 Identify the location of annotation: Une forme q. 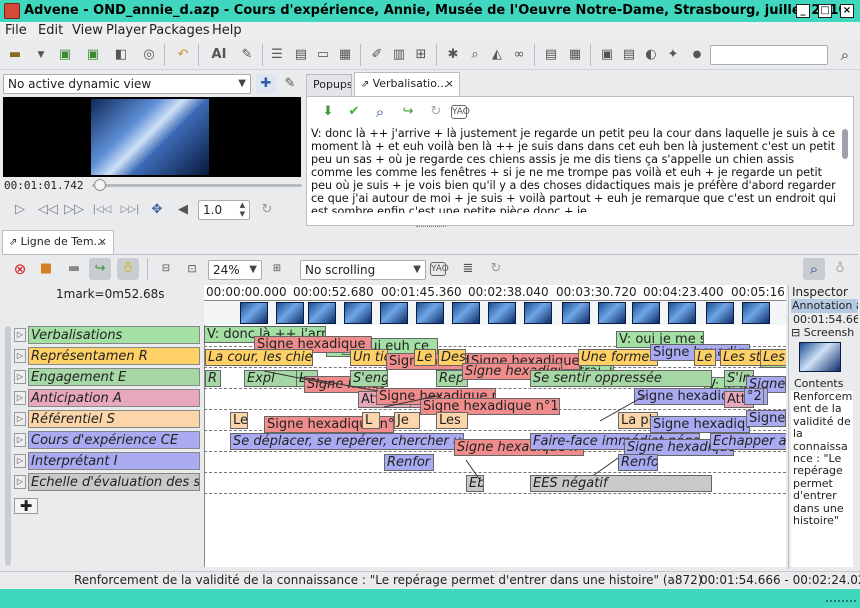
(618, 357).